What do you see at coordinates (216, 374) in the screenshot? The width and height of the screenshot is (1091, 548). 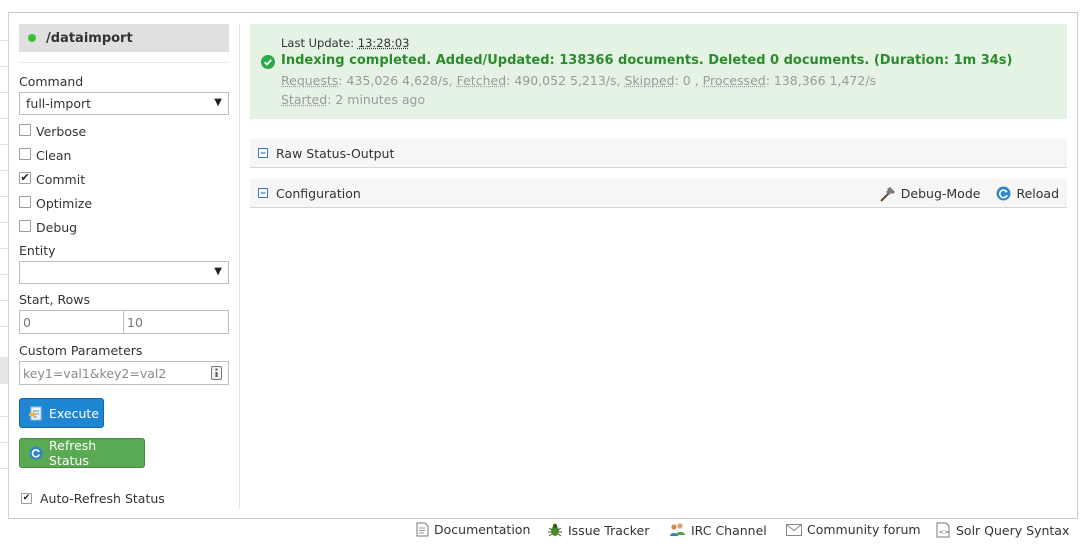 I see `param-help-icon` at bounding box center [216, 374].